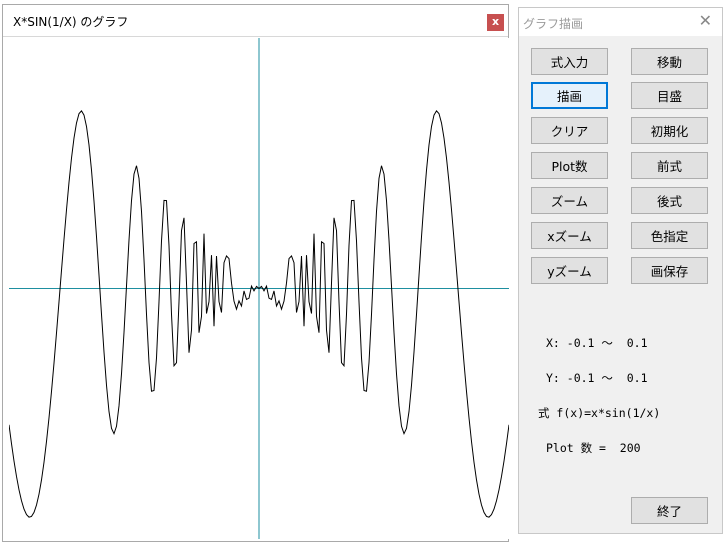 The height and width of the screenshot is (545, 725). Describe the element at coordinates (569, 130) in the screenshot. I see `clear-button: クリア` at that location.